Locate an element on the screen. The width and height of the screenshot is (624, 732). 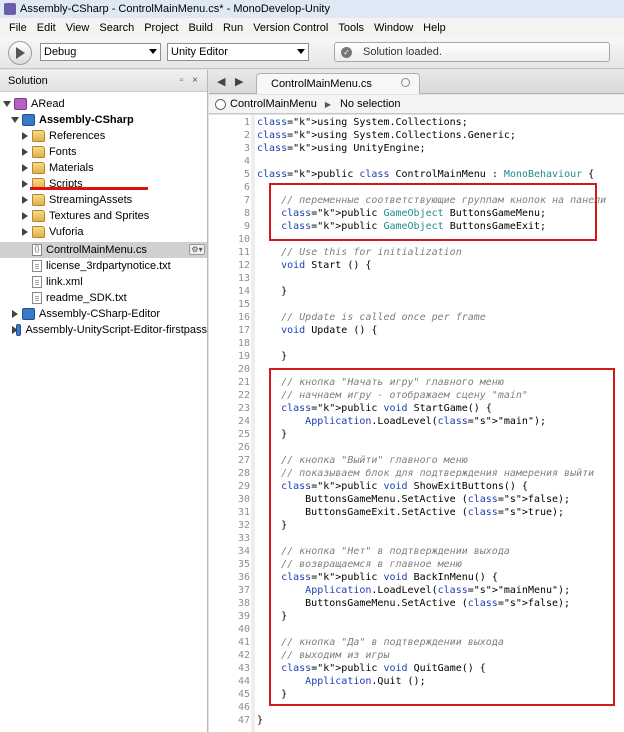
menu-version-control: Version Control is located at coordinates (290, 28).